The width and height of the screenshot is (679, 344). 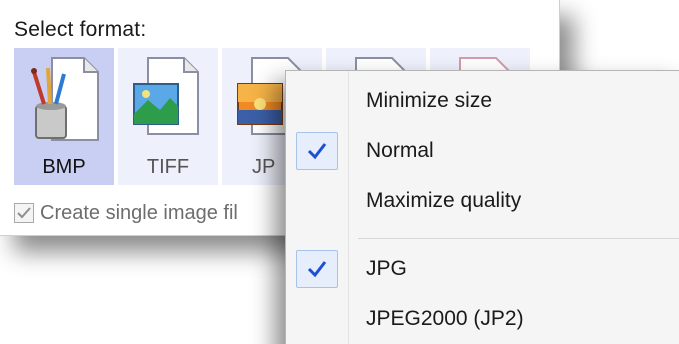 What do you see at coordinates (65, 99) in the screenshot?
I see `bmp-paint-icon` at bounding box center [65, 99].